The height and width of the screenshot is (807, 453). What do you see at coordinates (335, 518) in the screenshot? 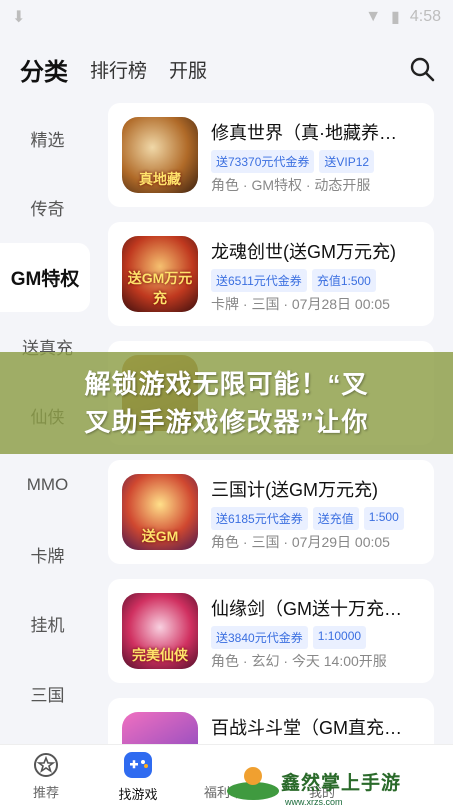
I see `tag-badge: 送充值` at bounding box center [335, 518].